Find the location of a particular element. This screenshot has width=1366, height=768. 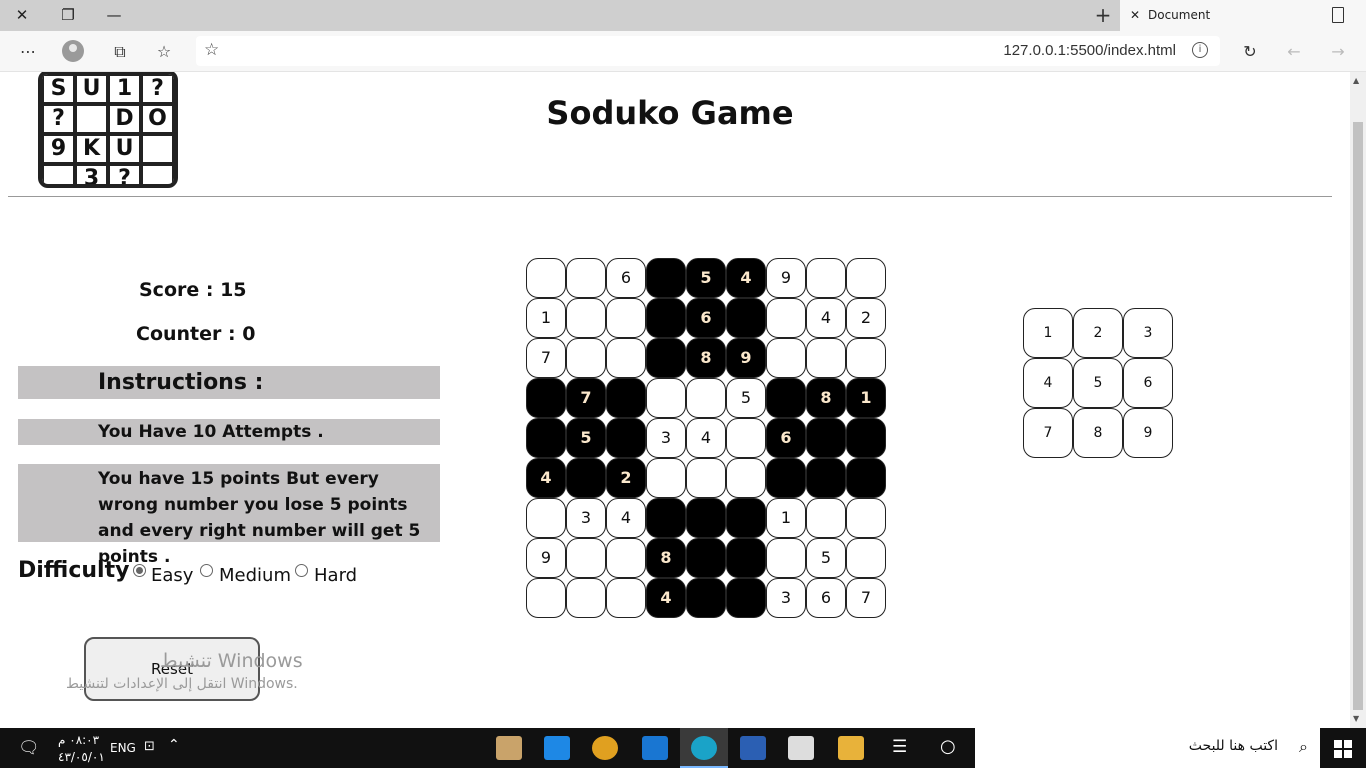

new-tab-button: + is located at coordinates (1103, 15).